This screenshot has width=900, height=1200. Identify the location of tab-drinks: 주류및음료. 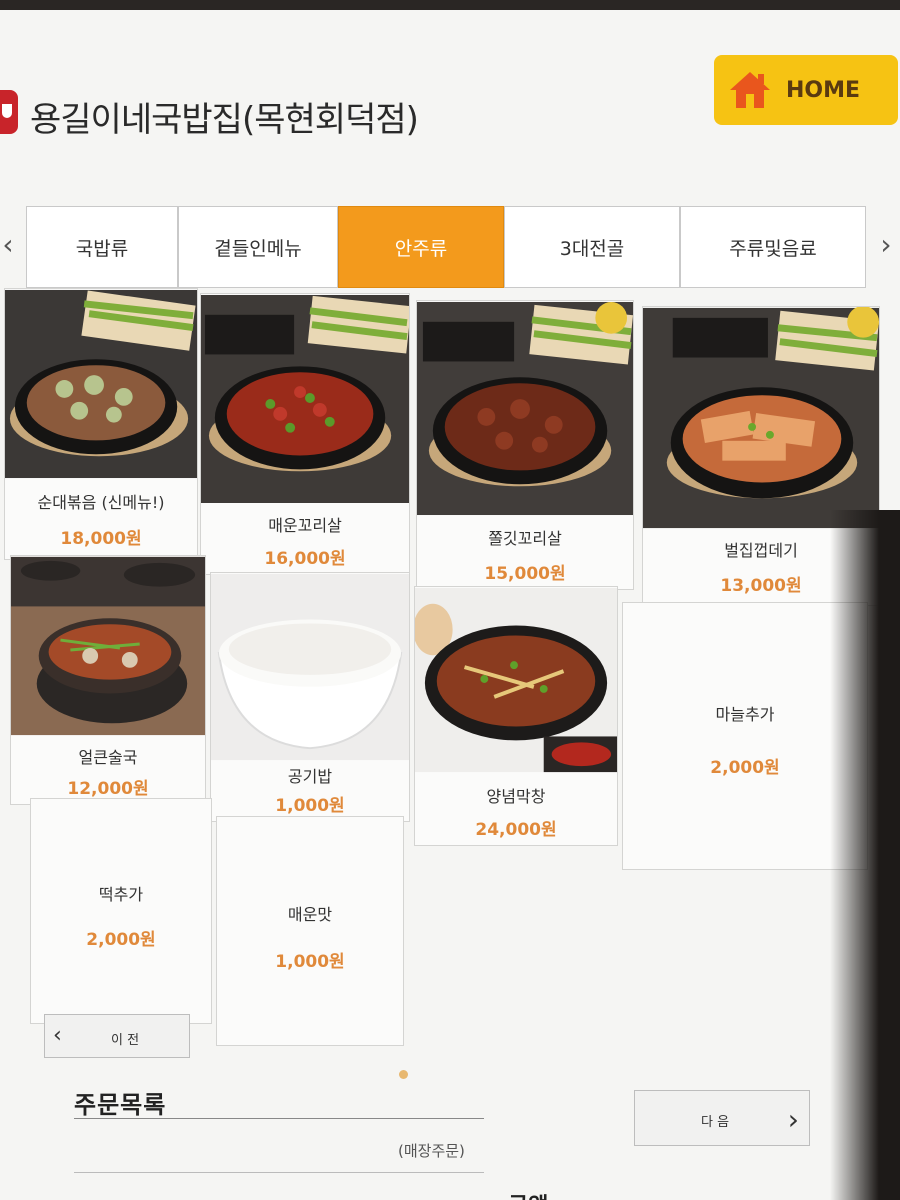
(773, 247).